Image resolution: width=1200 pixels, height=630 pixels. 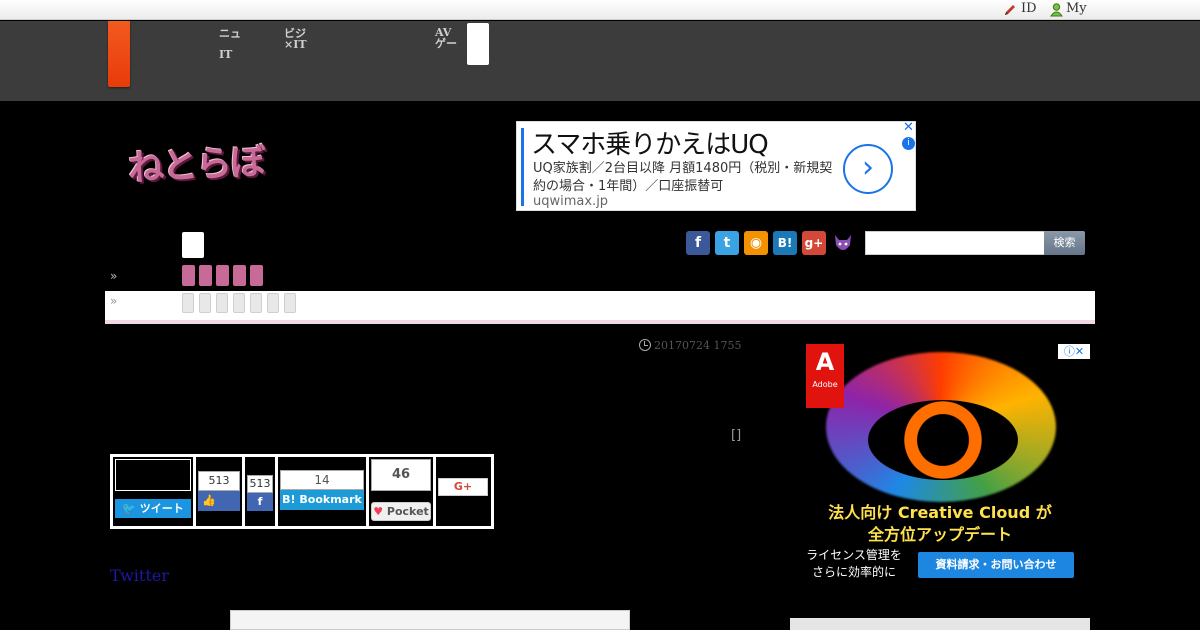 What do you see at coordinates (825, 362) in the screenshot?
I see `adobe-a-icon: A` at bounding box center [825, 362].